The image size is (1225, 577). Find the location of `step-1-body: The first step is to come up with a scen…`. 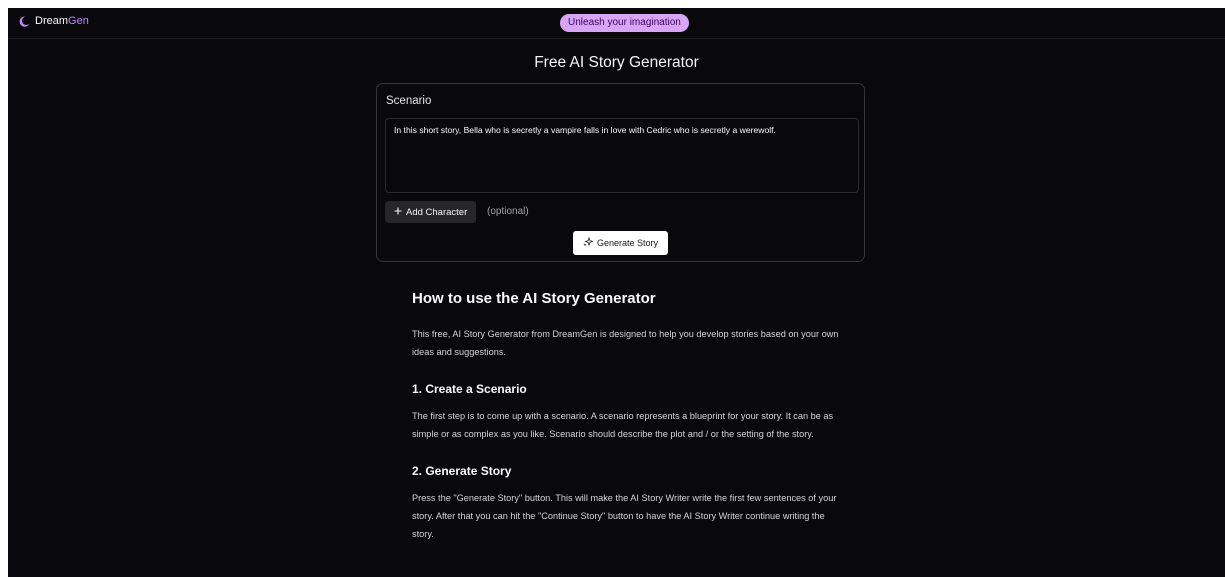

step-1-body: The first step is to come up with a scen… is located at coordinates (623, 425).